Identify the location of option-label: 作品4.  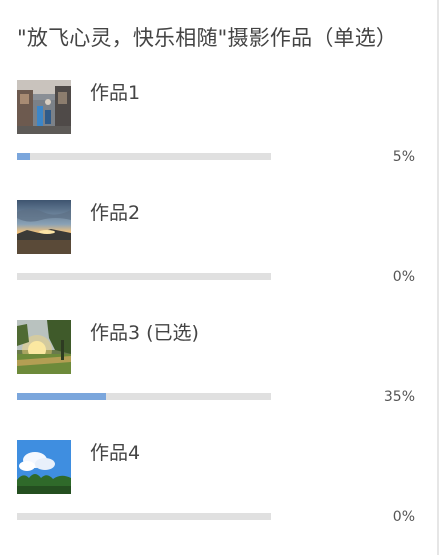
(115, 453).